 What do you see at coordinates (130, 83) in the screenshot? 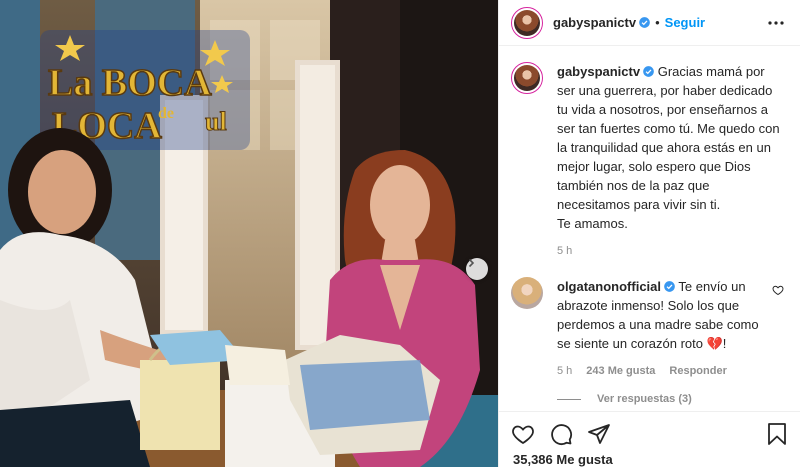
I see `svg-text: La BOCA` at bounding box center [130, 83].